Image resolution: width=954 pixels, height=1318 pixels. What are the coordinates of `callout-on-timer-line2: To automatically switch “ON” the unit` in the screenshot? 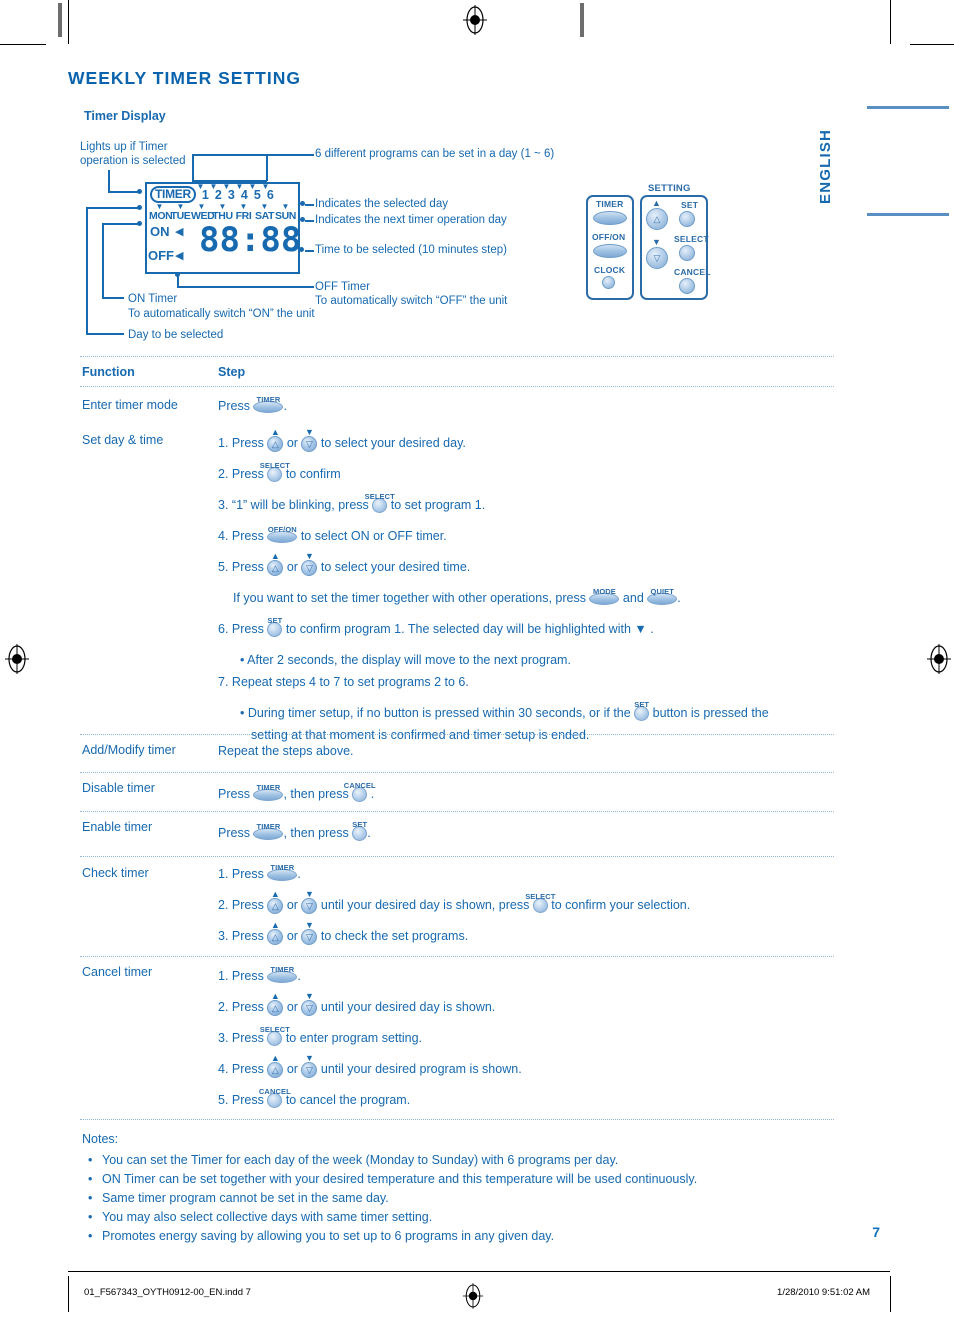 It's located at (221, 314).